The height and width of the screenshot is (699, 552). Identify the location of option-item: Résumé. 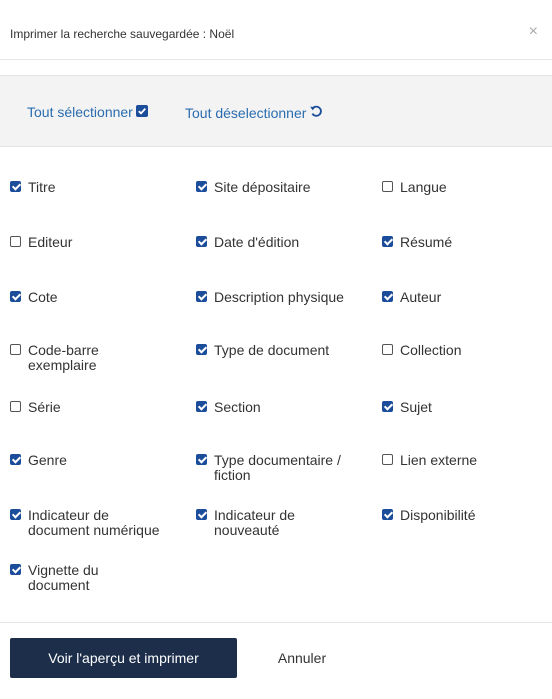
(457, 242).